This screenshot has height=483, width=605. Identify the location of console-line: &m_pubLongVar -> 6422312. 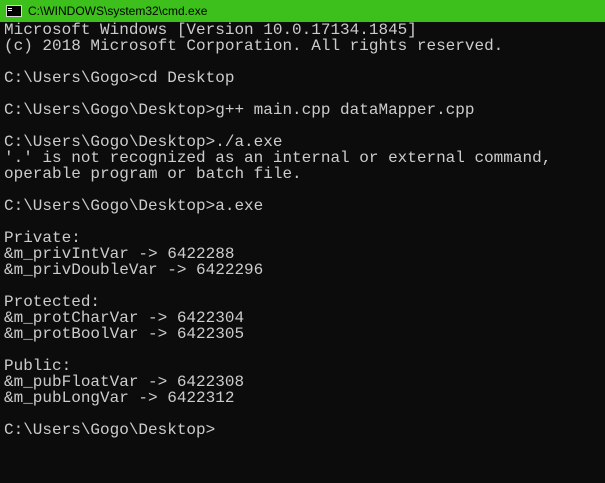
(119, 398).